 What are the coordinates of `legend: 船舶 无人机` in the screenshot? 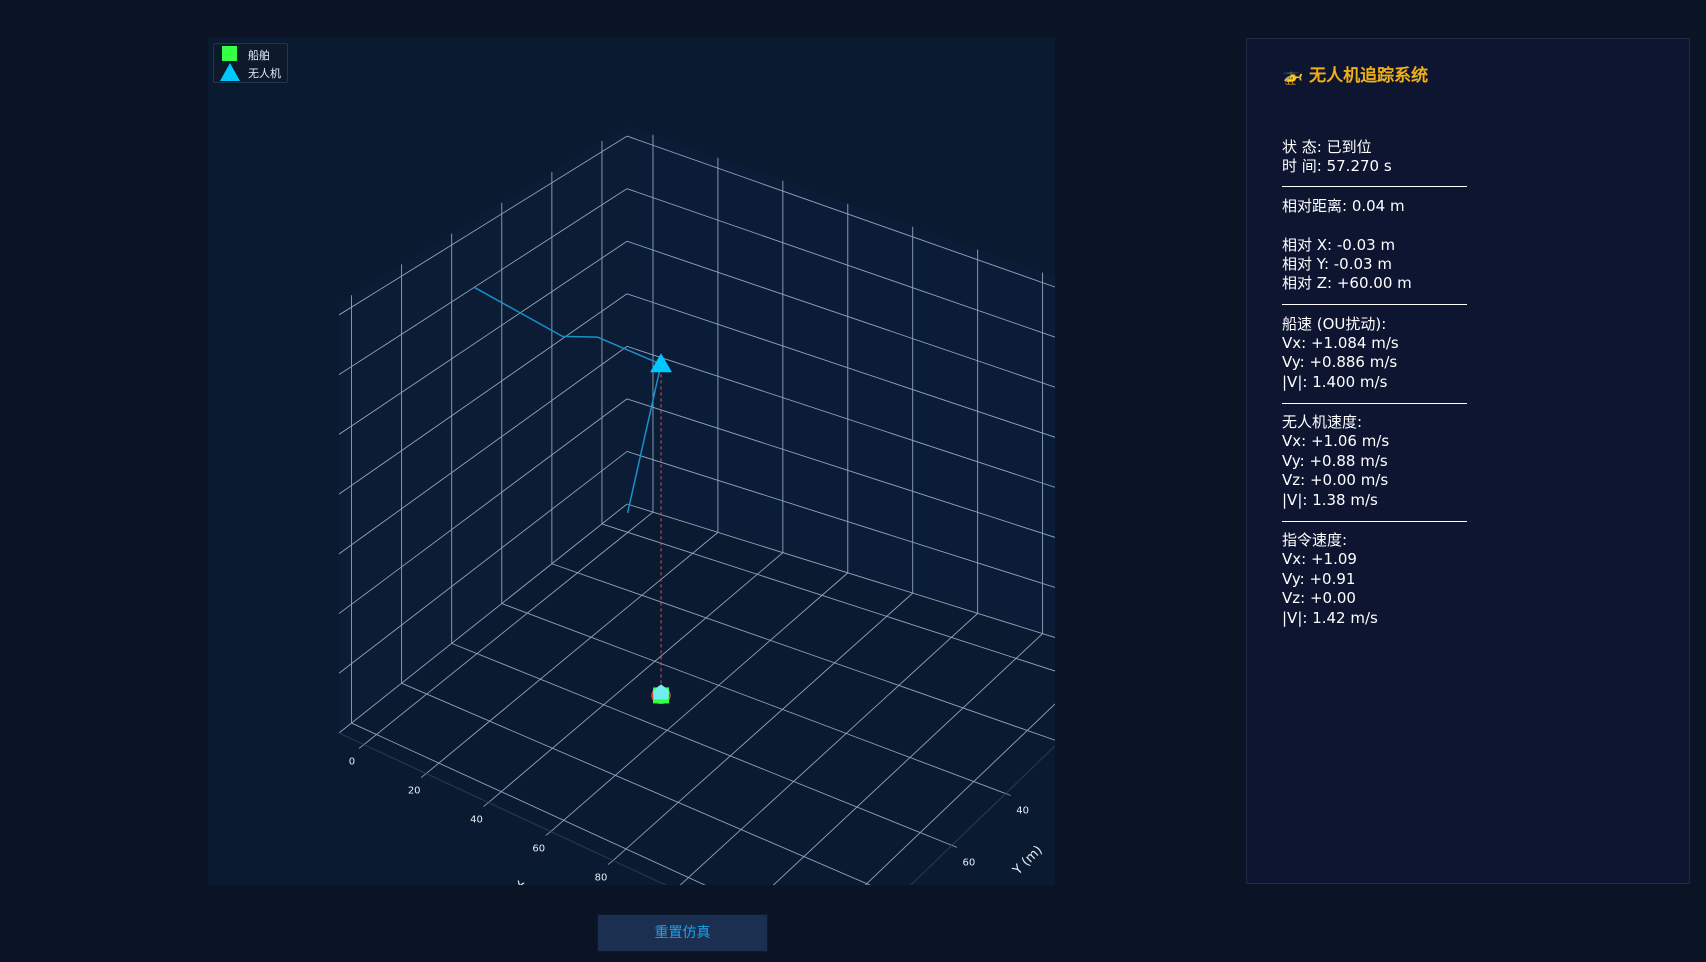 It's located at (250, 63).